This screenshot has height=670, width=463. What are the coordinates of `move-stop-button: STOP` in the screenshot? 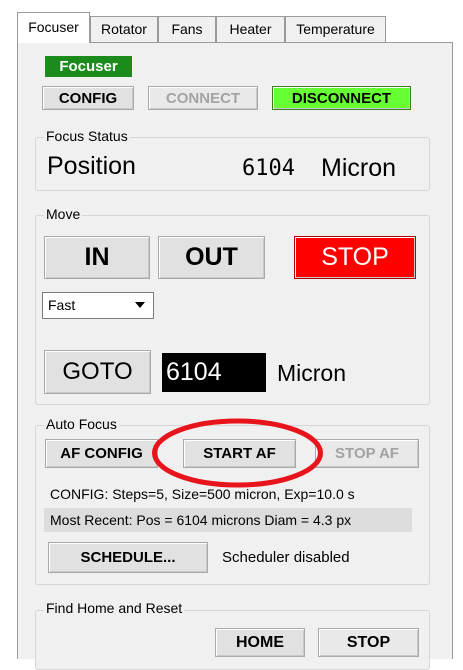 It's located at (355, 257).